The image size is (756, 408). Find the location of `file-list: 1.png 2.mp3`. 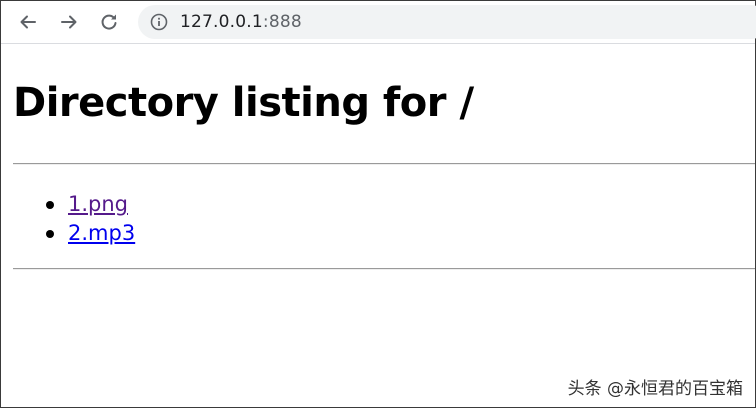

file-list: 1.png 2.mp3 is located at coordinates (74, 219).